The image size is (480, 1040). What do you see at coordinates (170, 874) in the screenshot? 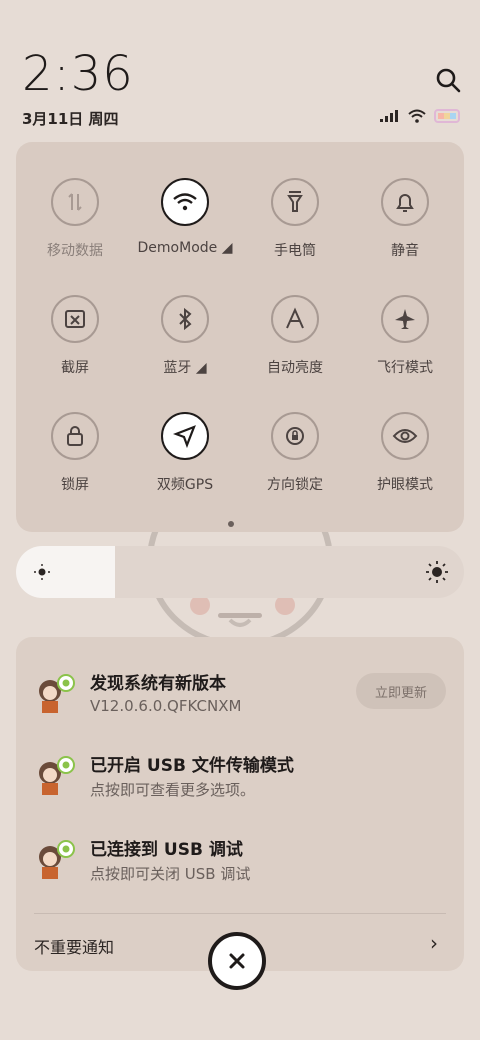
I see `notification-subtitle: 点按即可关闭 USB 调试` at bounding box center [170, 874].